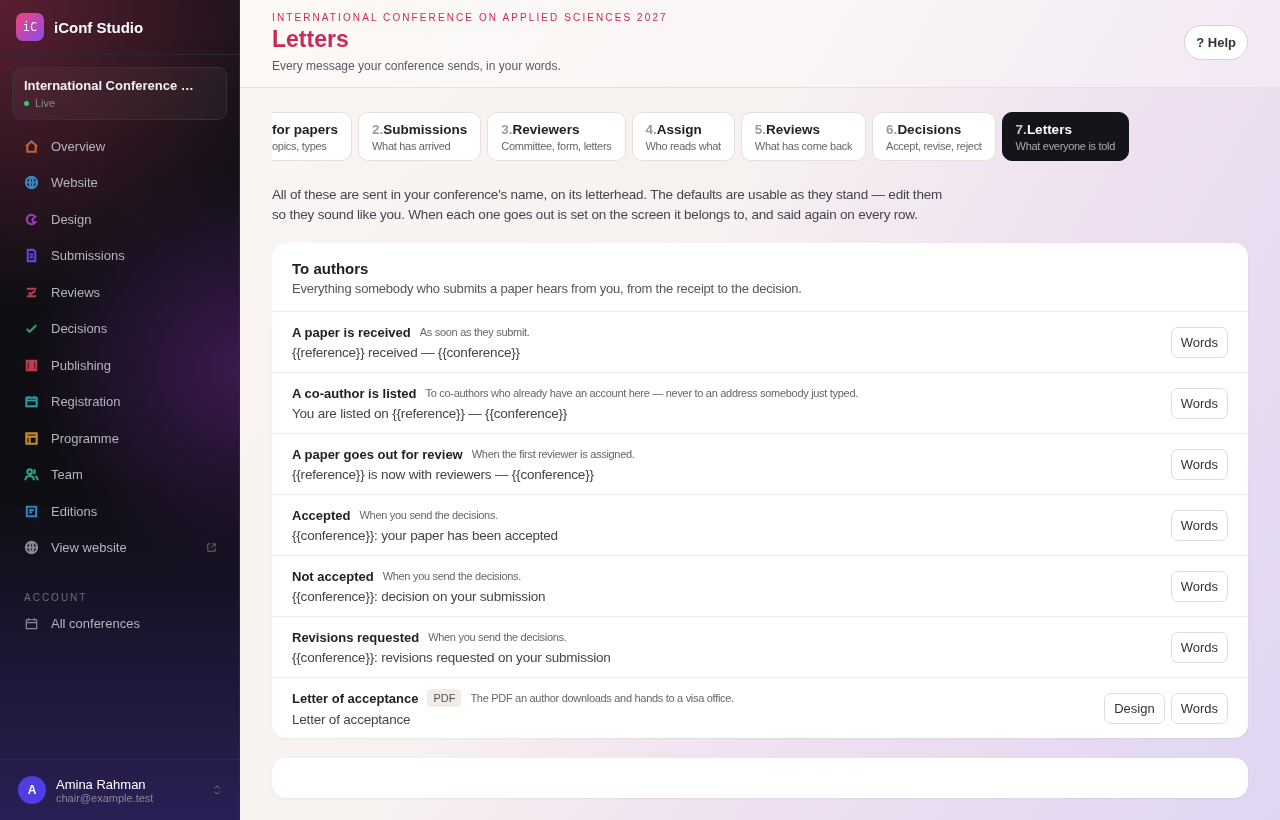 The height and width of the screenshot is (820, 1280). What do you see at coordinates (803, 136) in the screenshot?
I see `step-tab: 5.Reviews What has come back` at bounding box center [803, 136].